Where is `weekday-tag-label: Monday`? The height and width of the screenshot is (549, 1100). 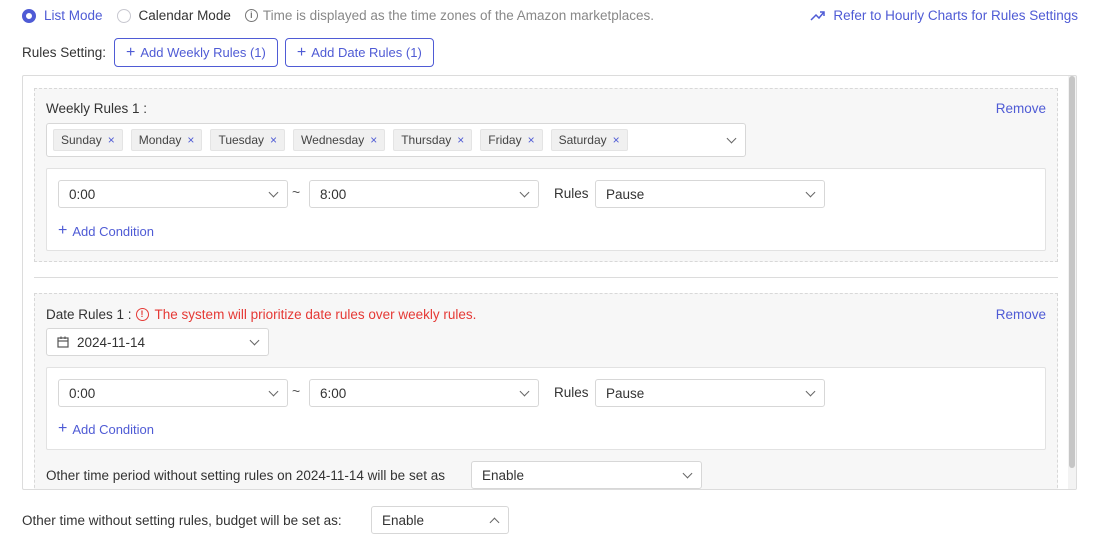
weekday-tag-label: Monday is located at coordinates (160, 140).